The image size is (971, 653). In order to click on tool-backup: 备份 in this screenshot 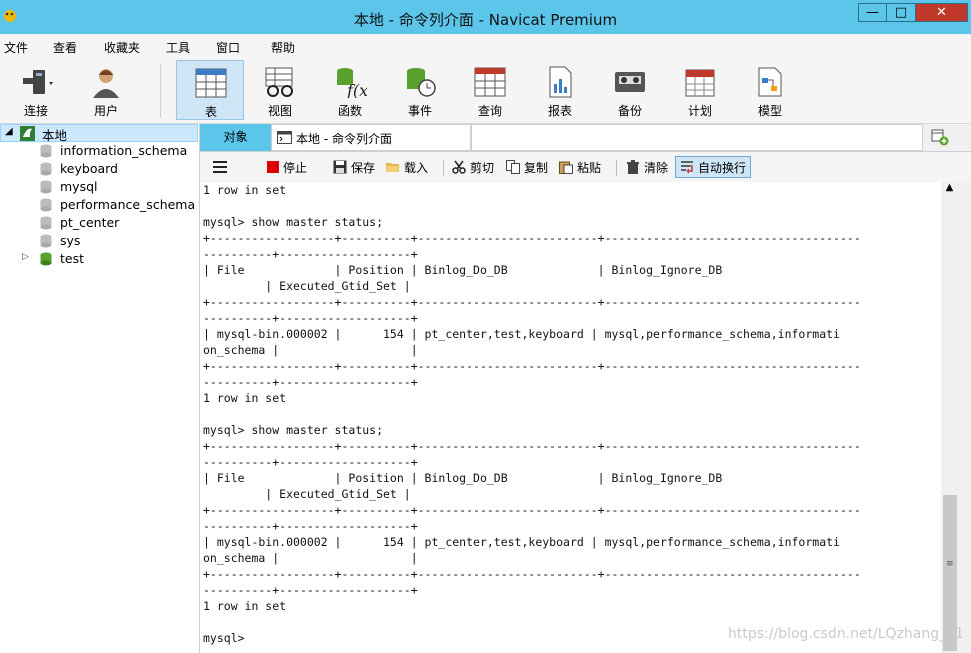, I will do `click(630, 90)`.